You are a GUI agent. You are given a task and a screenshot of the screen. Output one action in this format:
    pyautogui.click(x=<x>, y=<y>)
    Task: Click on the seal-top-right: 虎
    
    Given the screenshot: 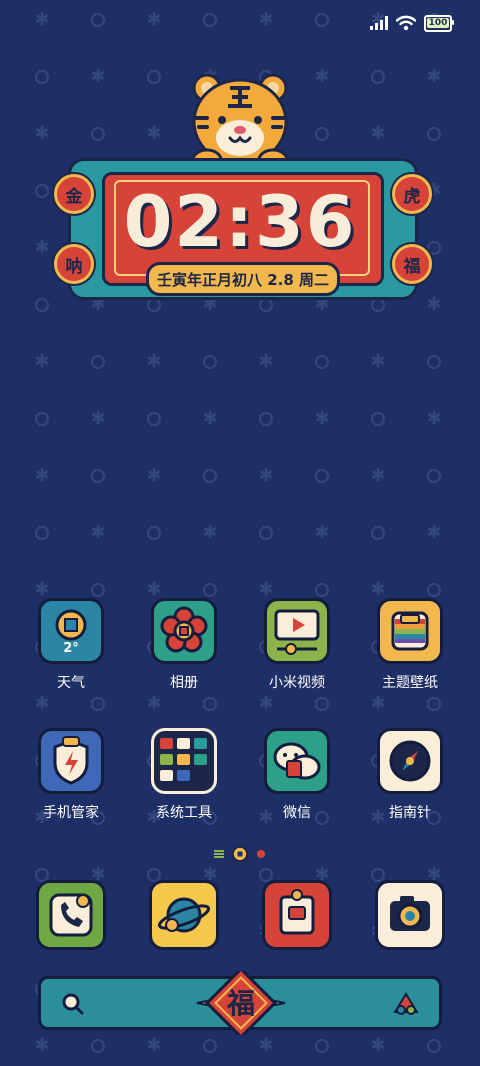 What is the action you would take?
    pyautogui.click(x=412, y=194)
    